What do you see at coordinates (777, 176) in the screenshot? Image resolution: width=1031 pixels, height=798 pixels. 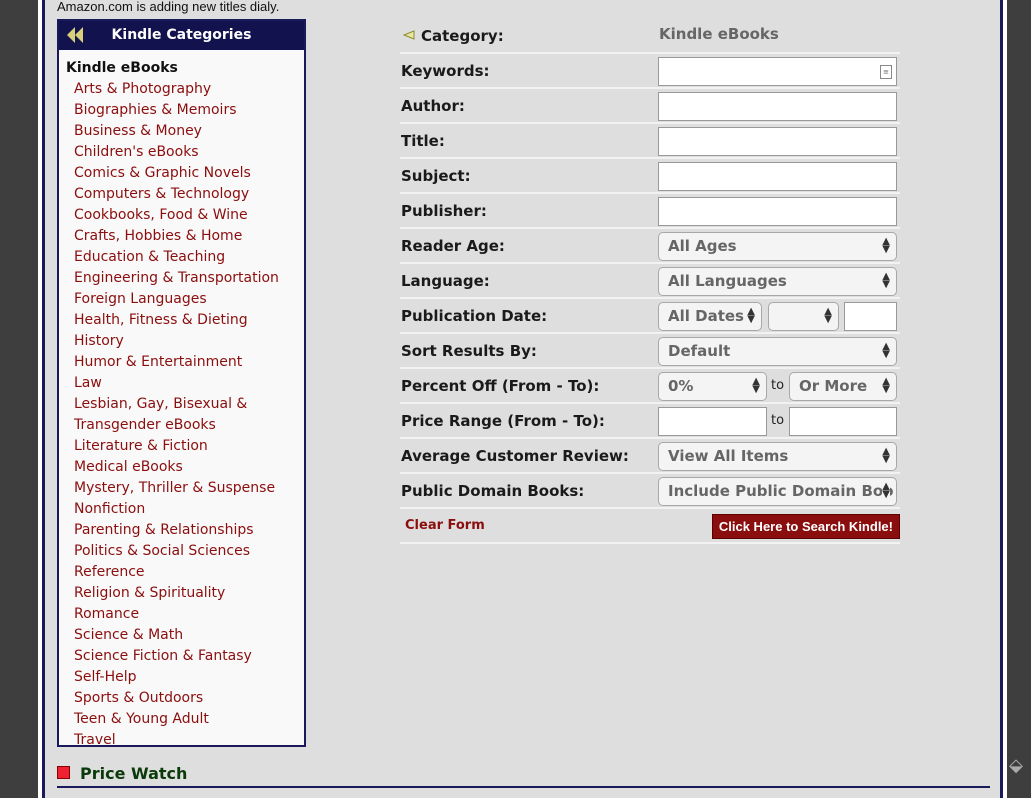 I see `subject-input` at bounding box center [777, 176].